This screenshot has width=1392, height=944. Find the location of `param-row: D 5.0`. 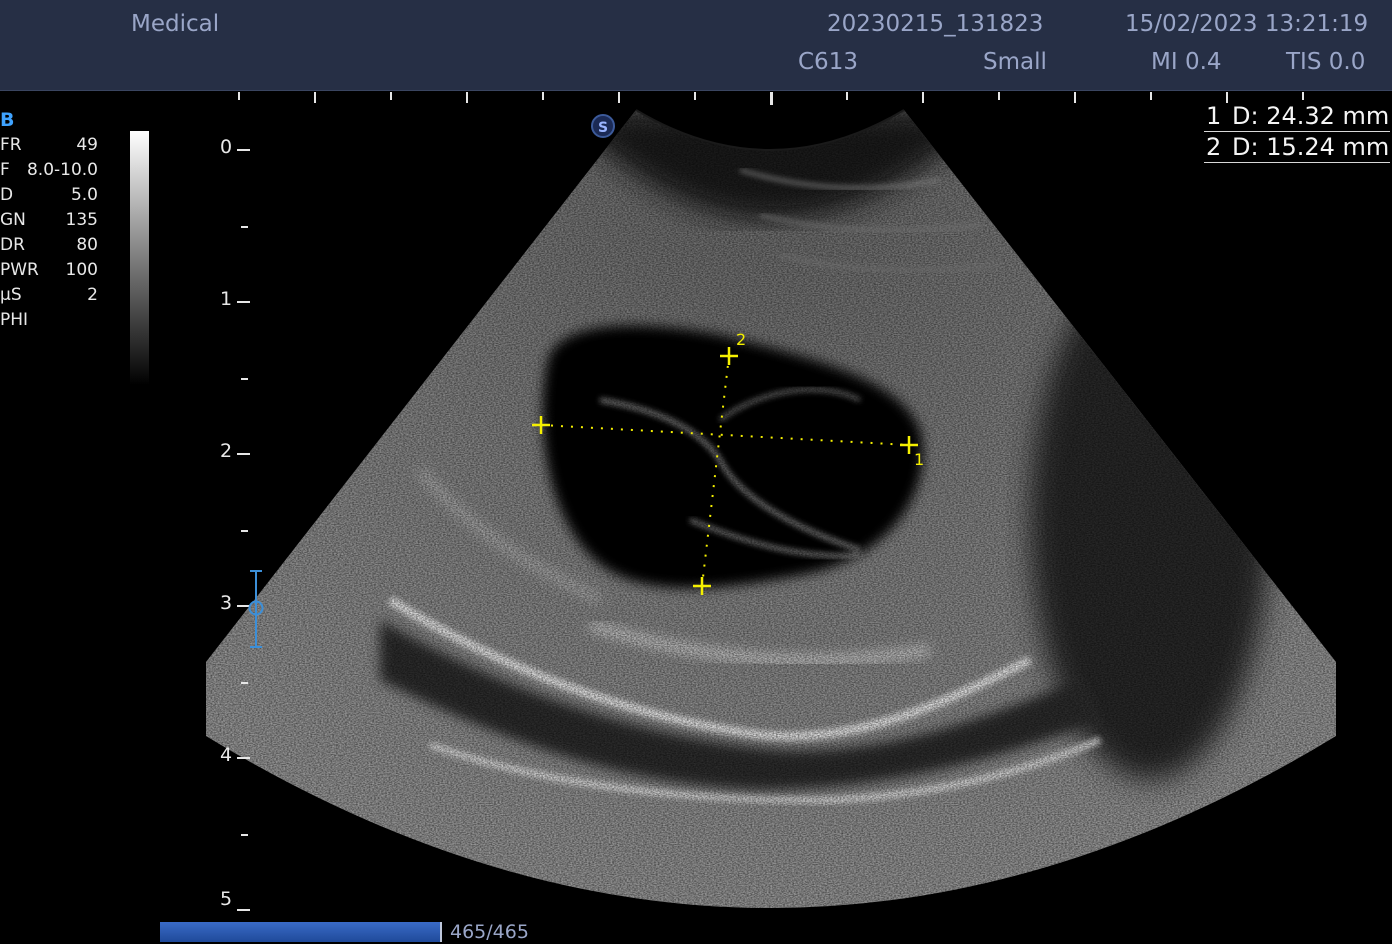

param-row: D 5.0 is located at coordinates (49, 195).